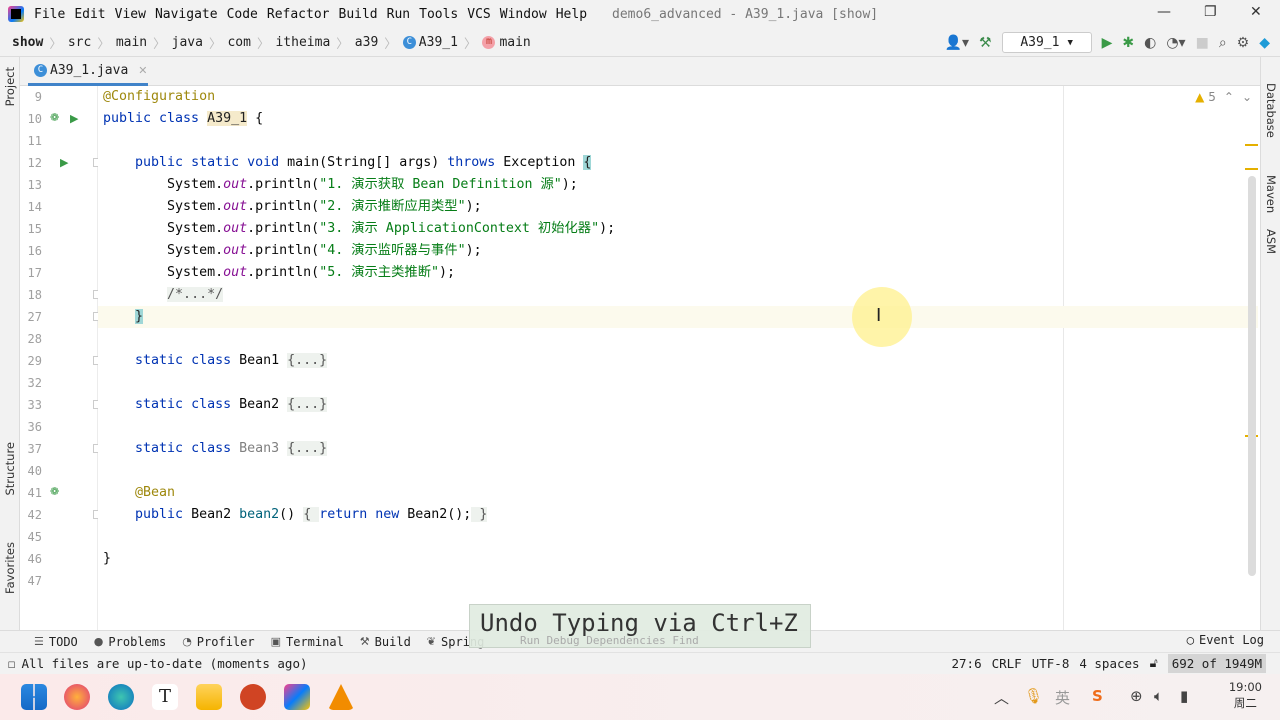 Image resolution: width=1280 pixels, height=720 pixels. What do you see at coordinates (1245, 695) in the screenshot?
I see `taskbar-clock: 19:00 周二` at bounding box center [1245, 695].